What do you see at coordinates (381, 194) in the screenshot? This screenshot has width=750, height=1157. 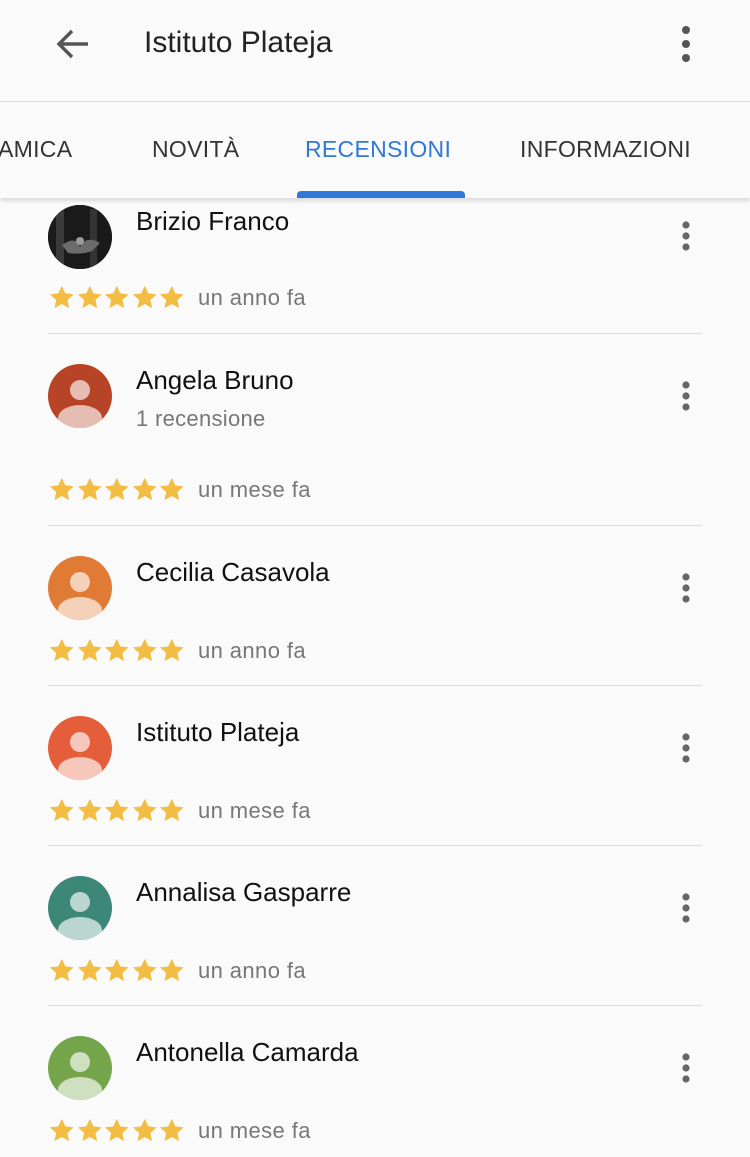 I see `active-tab-indicator` at bounding box center [381, 194].